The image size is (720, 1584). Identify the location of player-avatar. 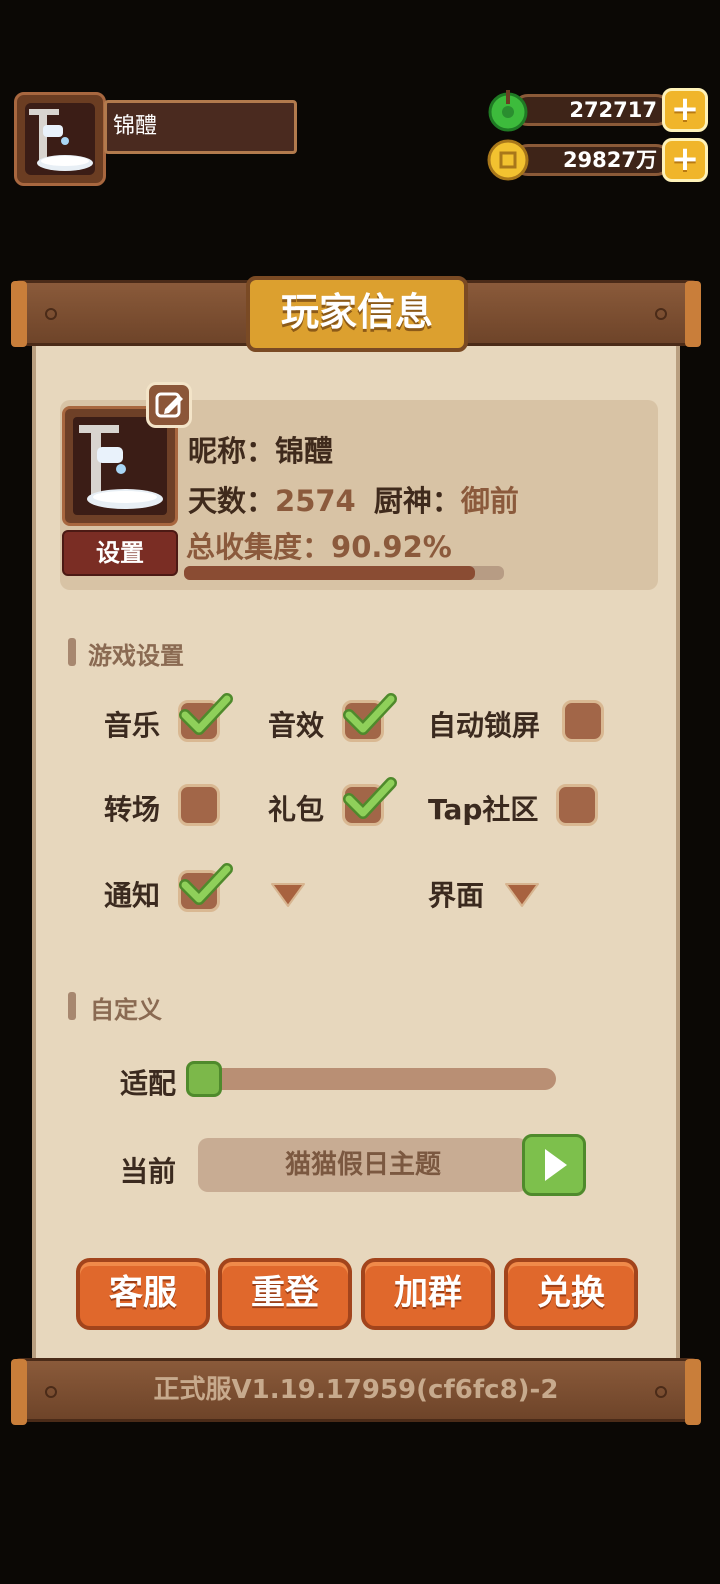
(60, 139).